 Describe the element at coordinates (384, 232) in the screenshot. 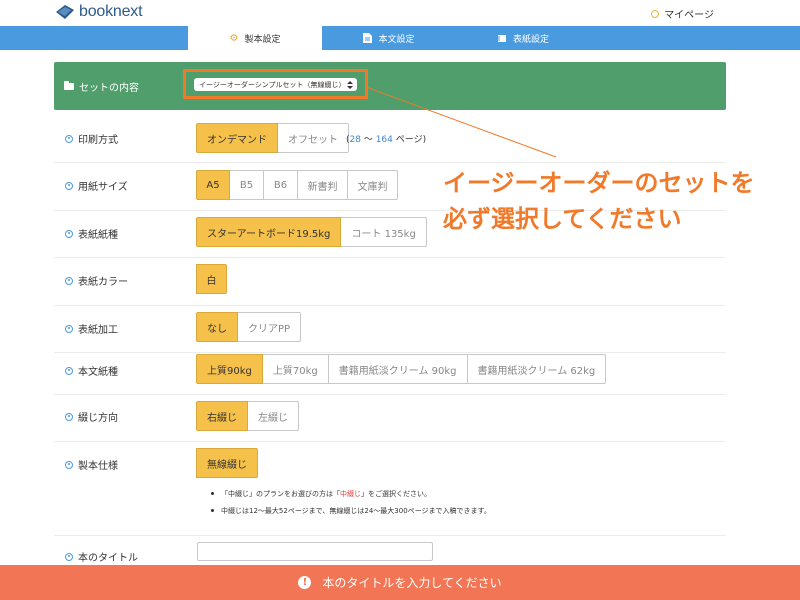

I see `option-coat-135: コート 135kg` at that location.